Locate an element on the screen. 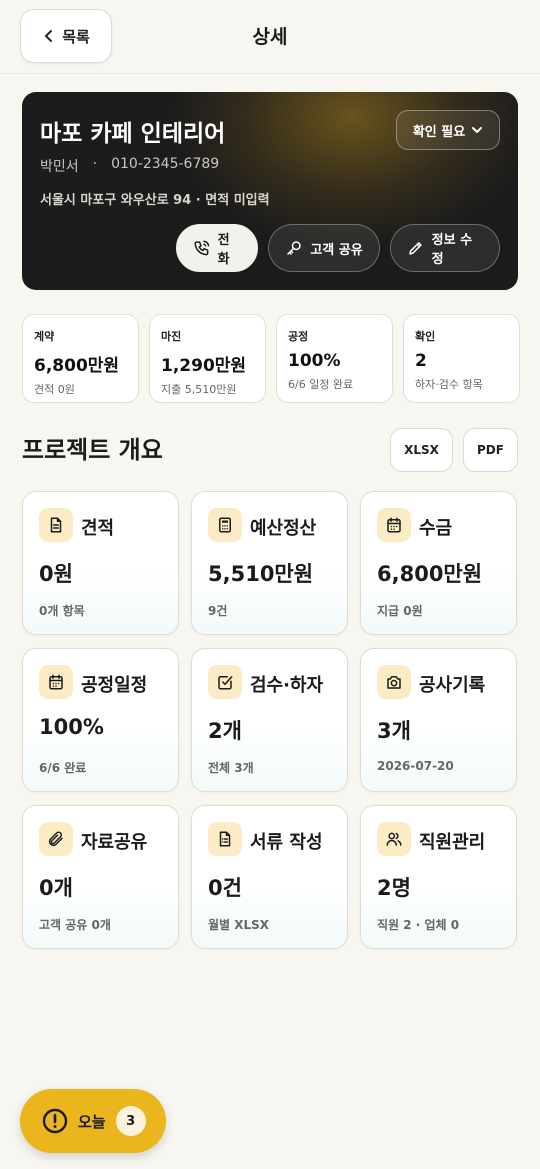 The height and width of the screenshot is (1169, 540). pencil-icon is located at coordinates (415, 248).